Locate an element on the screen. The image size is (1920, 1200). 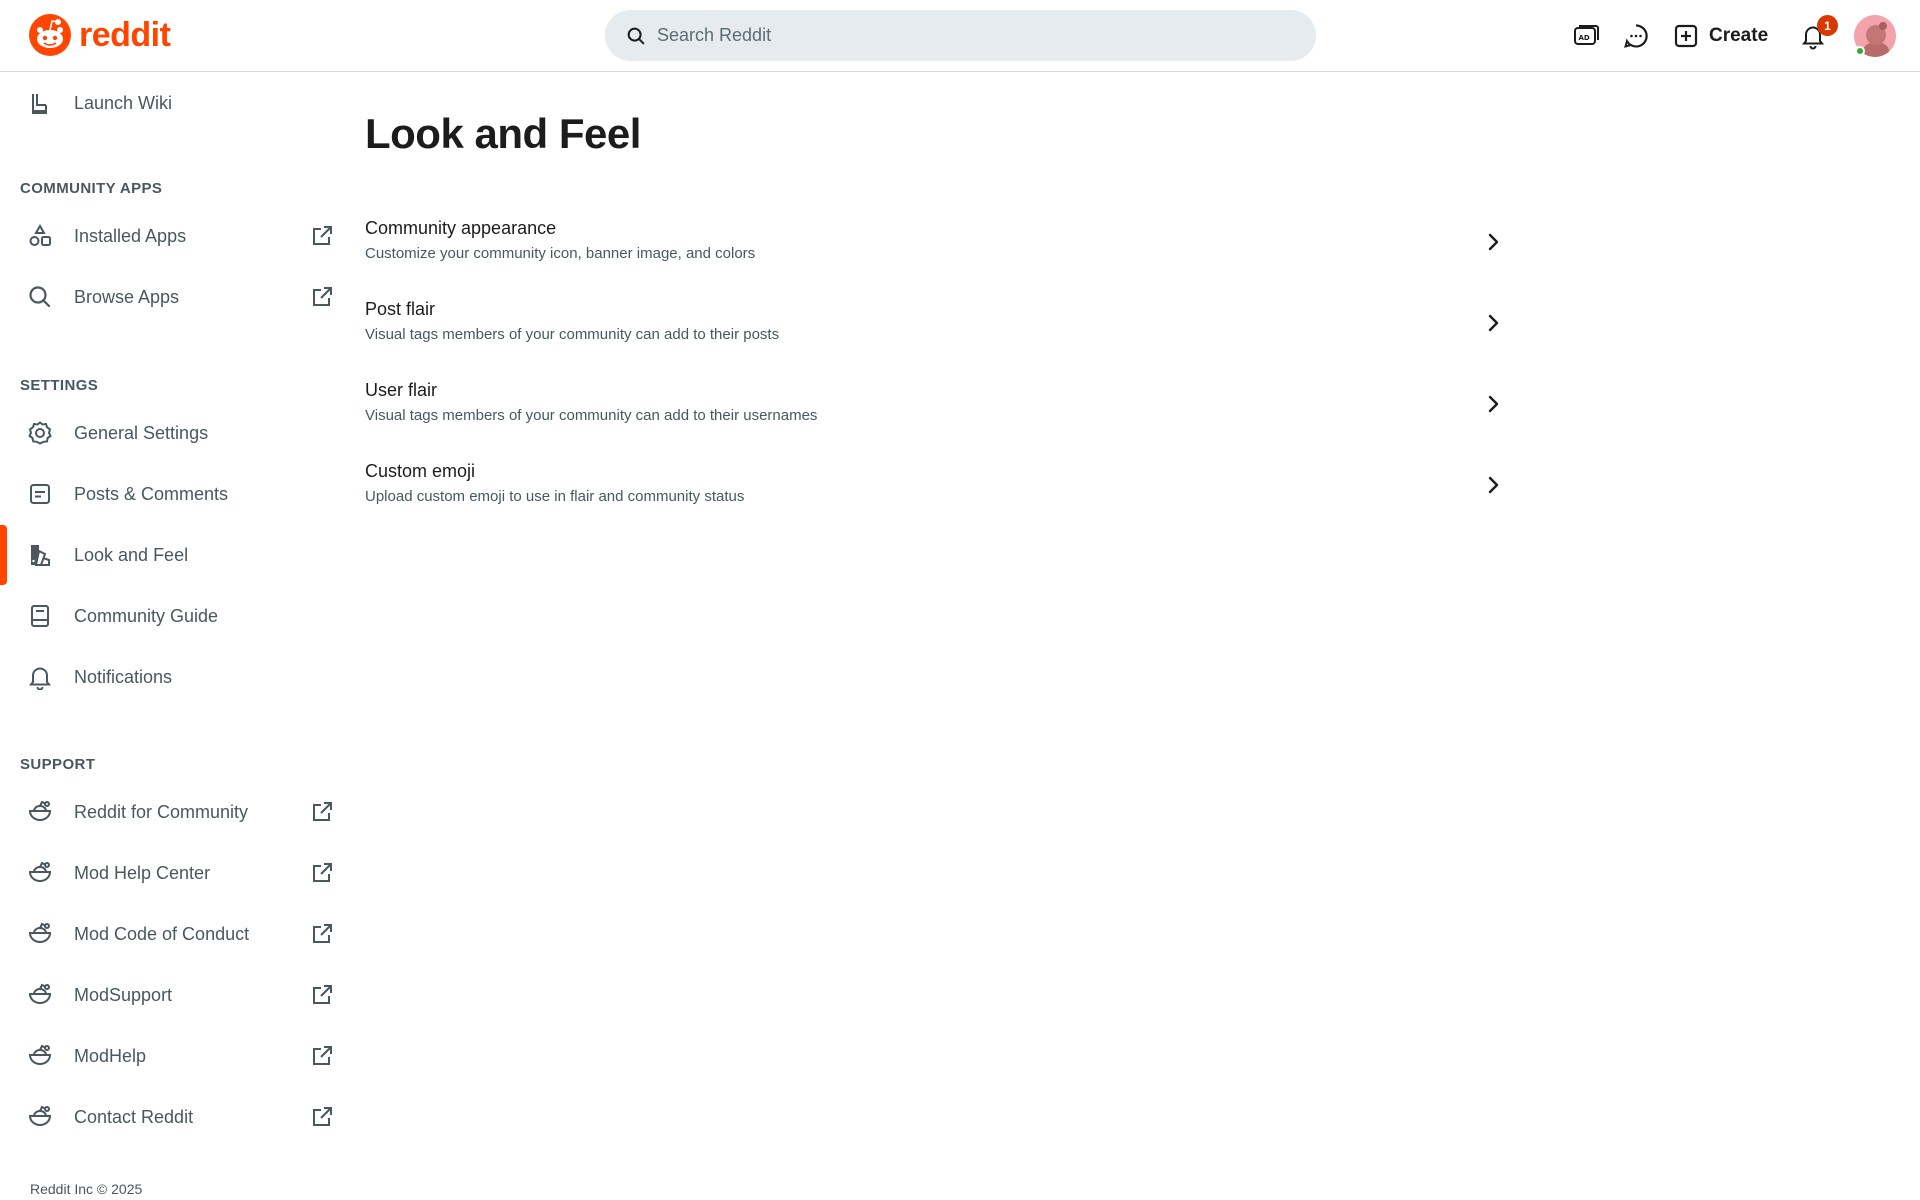
advertise-button: AD is located at coordinates (1586, 36).